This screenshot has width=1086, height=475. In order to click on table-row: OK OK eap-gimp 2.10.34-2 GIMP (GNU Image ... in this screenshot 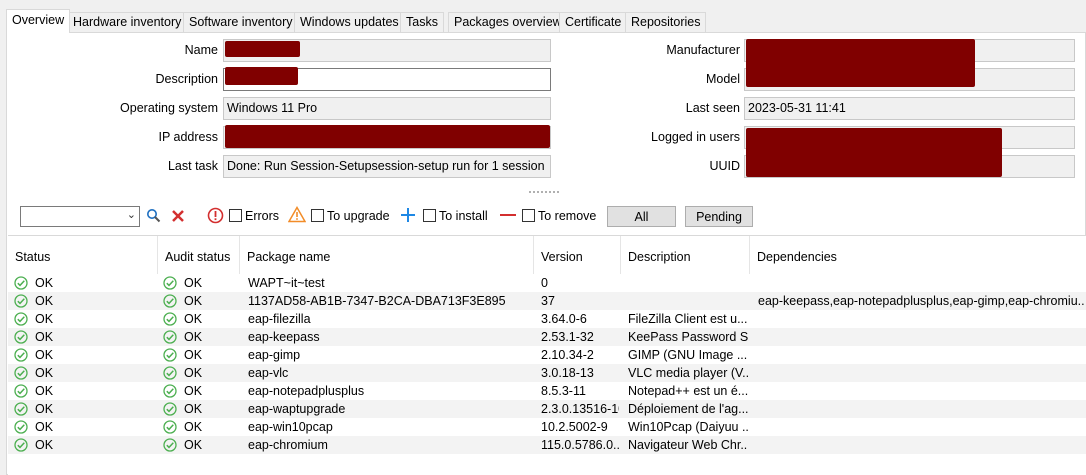, I will do `click(547, 355)`.